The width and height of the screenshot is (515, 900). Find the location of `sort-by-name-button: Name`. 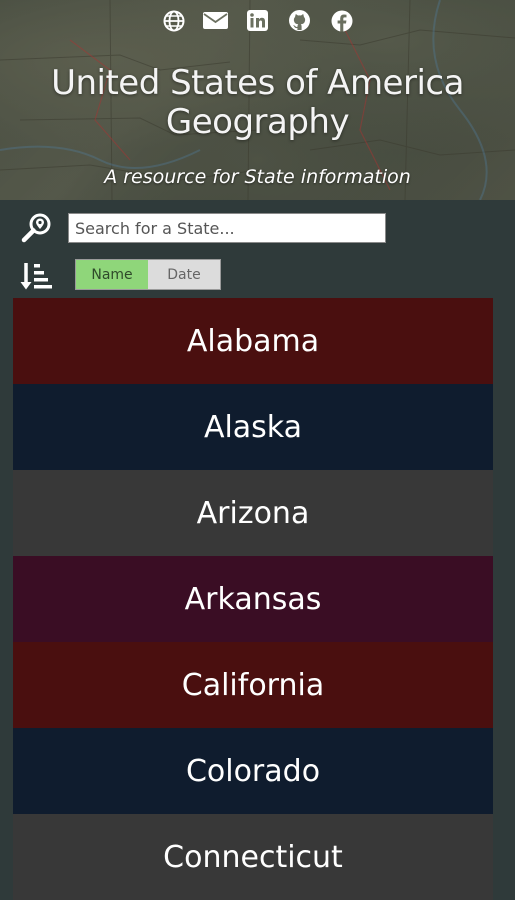

sort-by-name-button: Name is located at coordinates (112, 274).